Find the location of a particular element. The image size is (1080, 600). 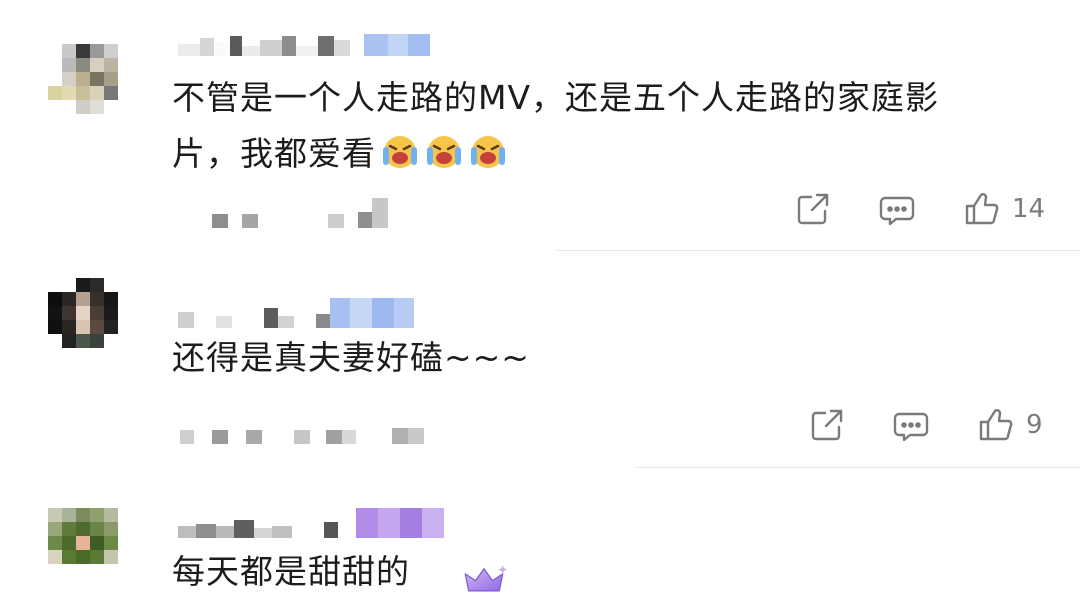

comment-text-line-1: 不管是一个人走路的MV，还是五个人走路的家庭影 is located at coordinates (556, 97).